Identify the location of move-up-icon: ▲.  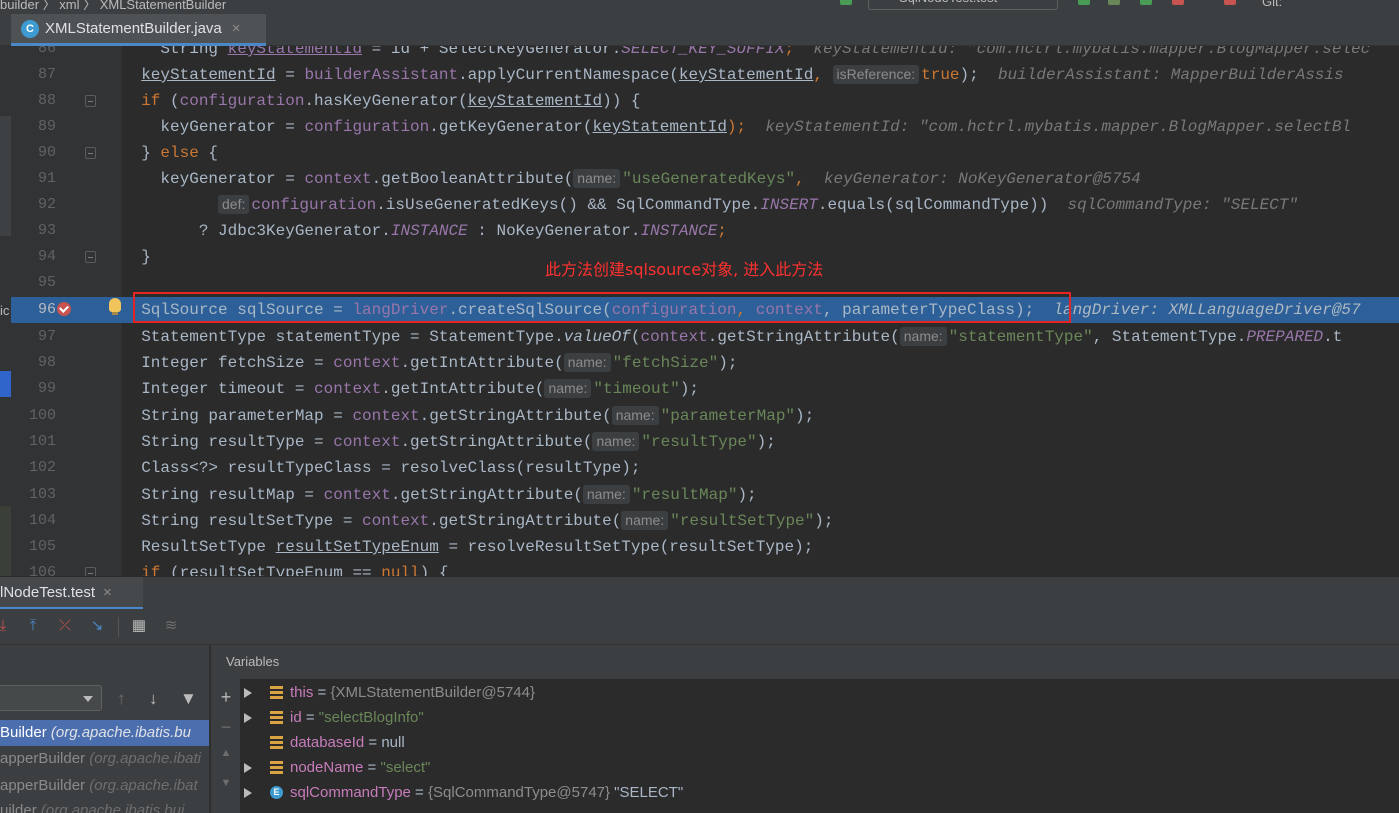
(226, 753).